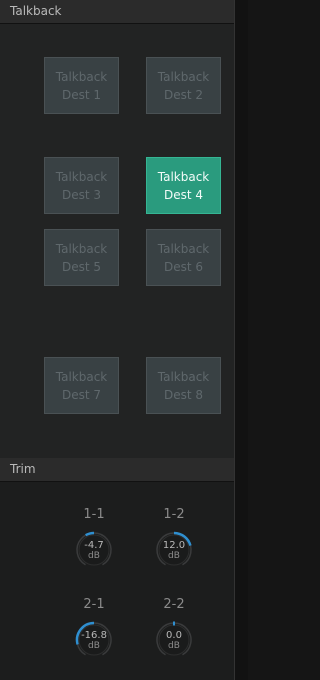  Describe the element at coordinates (241, 340) in the screenshot. I see `side-gutter` at that location.